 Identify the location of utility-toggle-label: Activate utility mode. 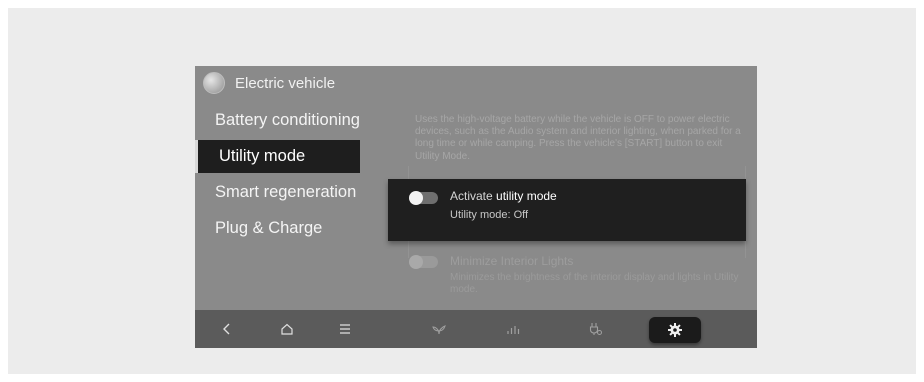
(503, 196).